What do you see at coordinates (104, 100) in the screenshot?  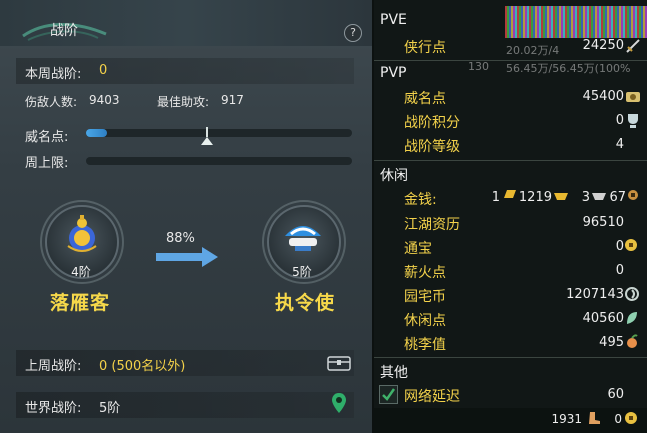 I see `kills-value: 9403` at bounding box center [104, 100].